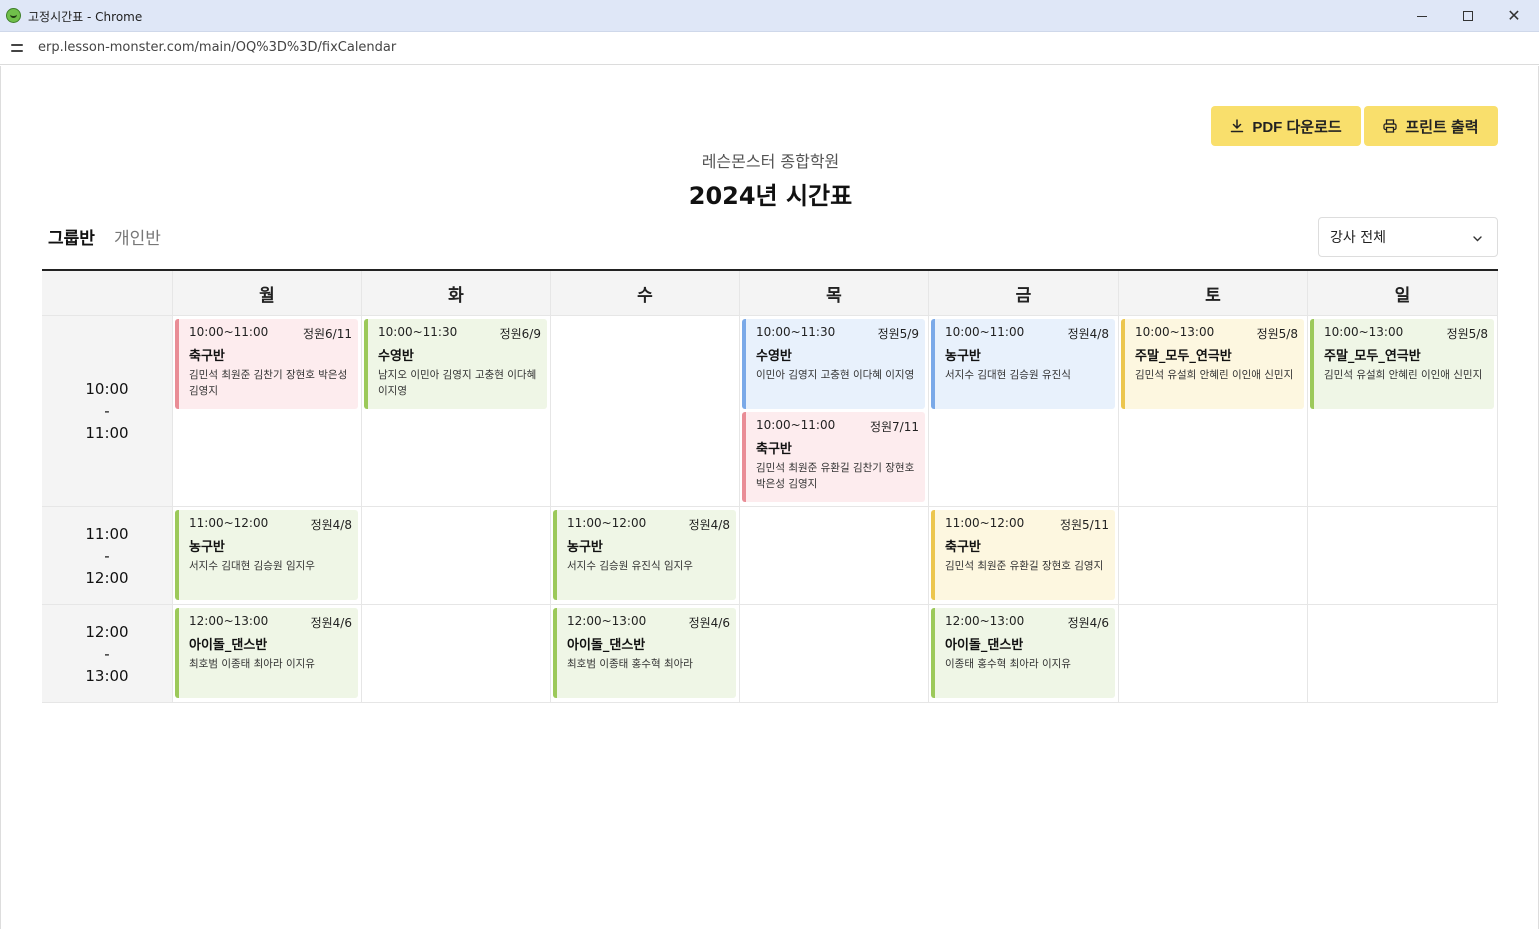 This screenshot has height=929, width=1539. Describe the element at coordinates (85, 17) in the screenshot. I see `window-title: 고정시간표 - Chrome` at that location.